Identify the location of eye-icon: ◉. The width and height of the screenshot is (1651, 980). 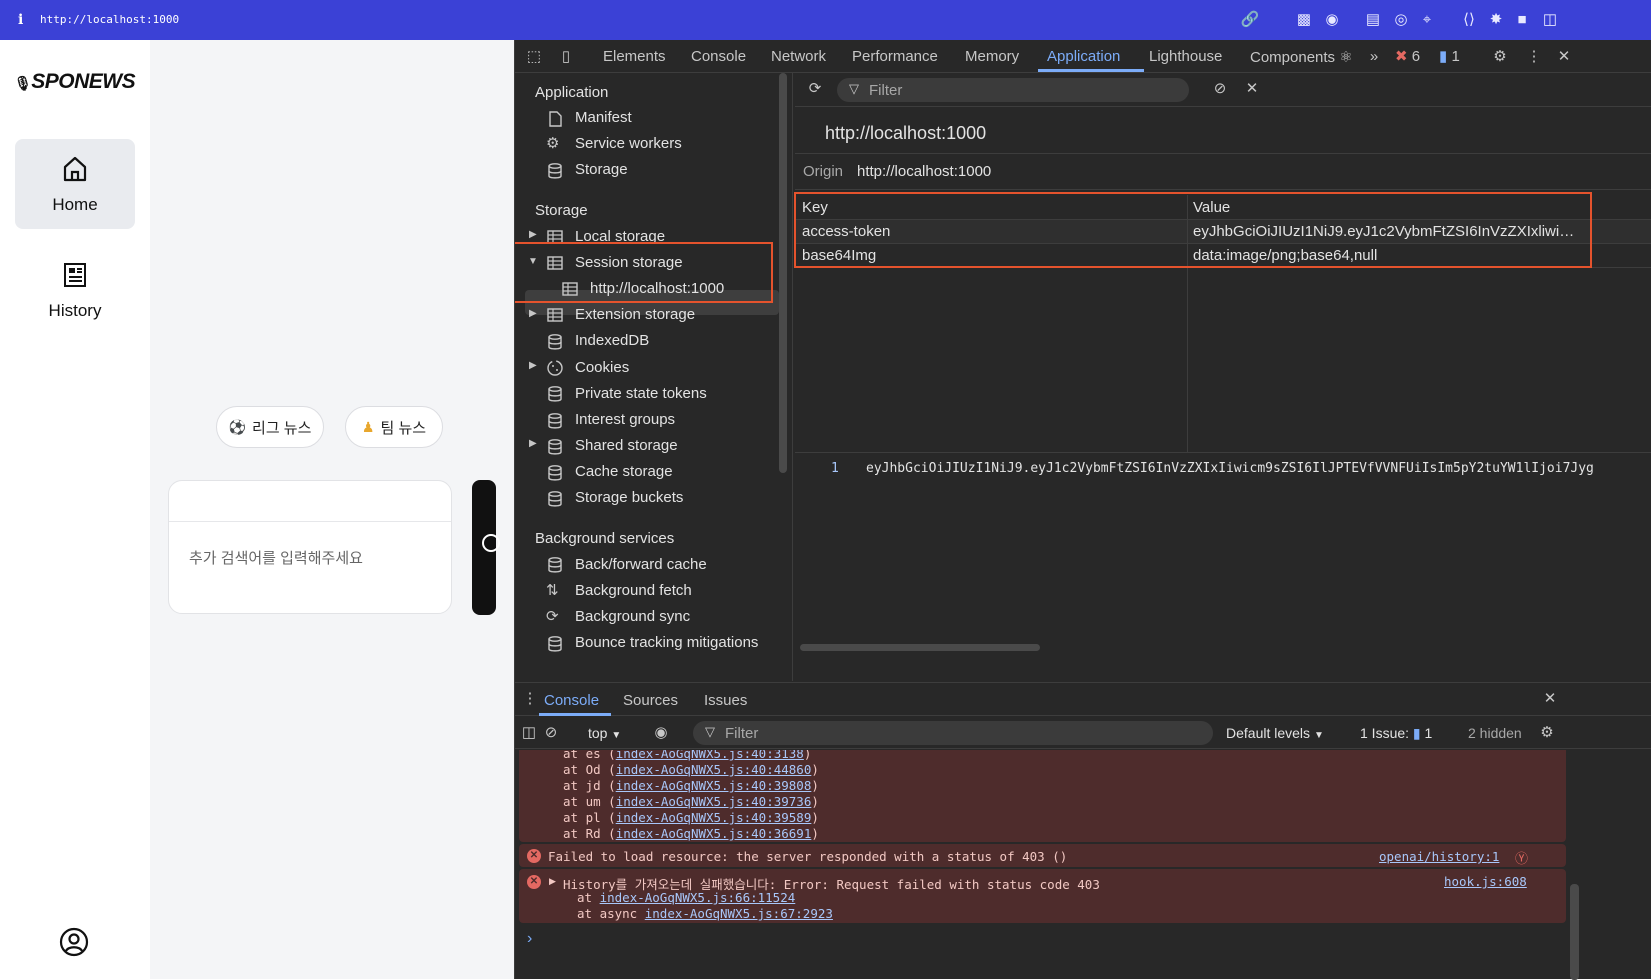
(661, 733).